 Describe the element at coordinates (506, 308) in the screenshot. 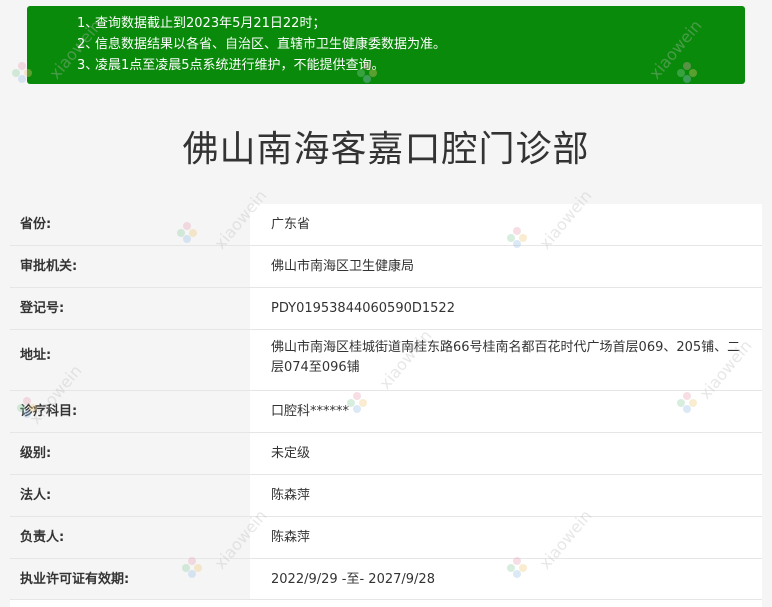

I see `row-value: PDY01953844060590D1522` at that location.